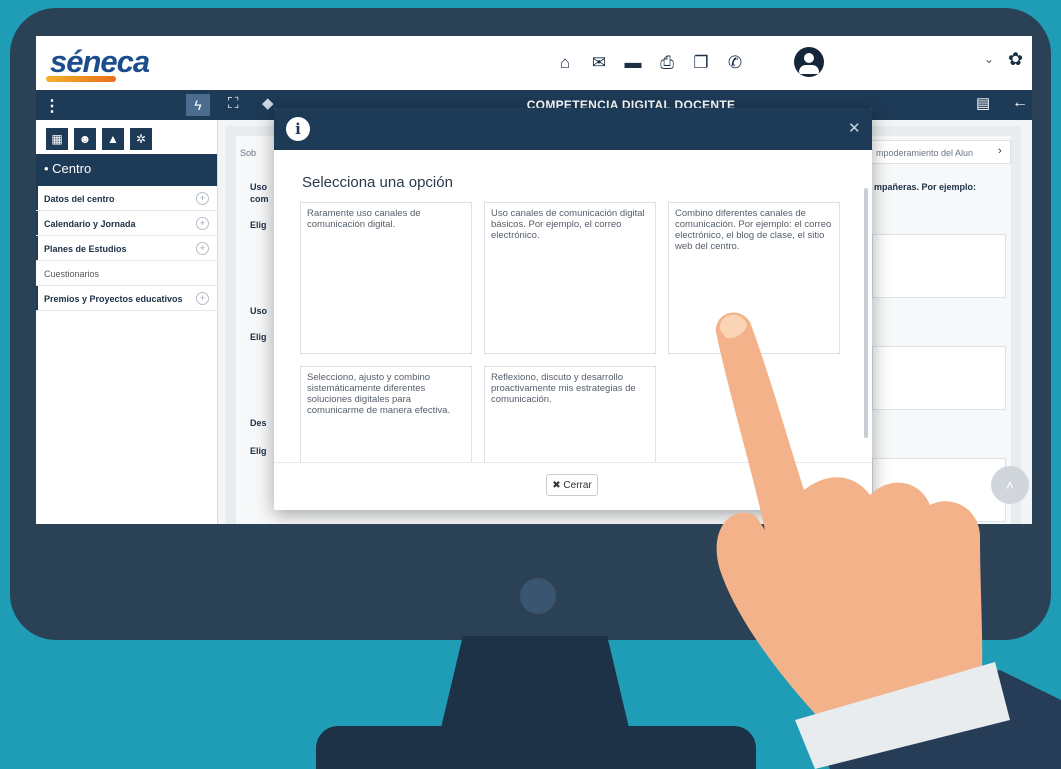  Describe the element at coordinates (925, 187) in the screenshot. I see `question-text: mpañeras. Por ejemplo:` at that location.